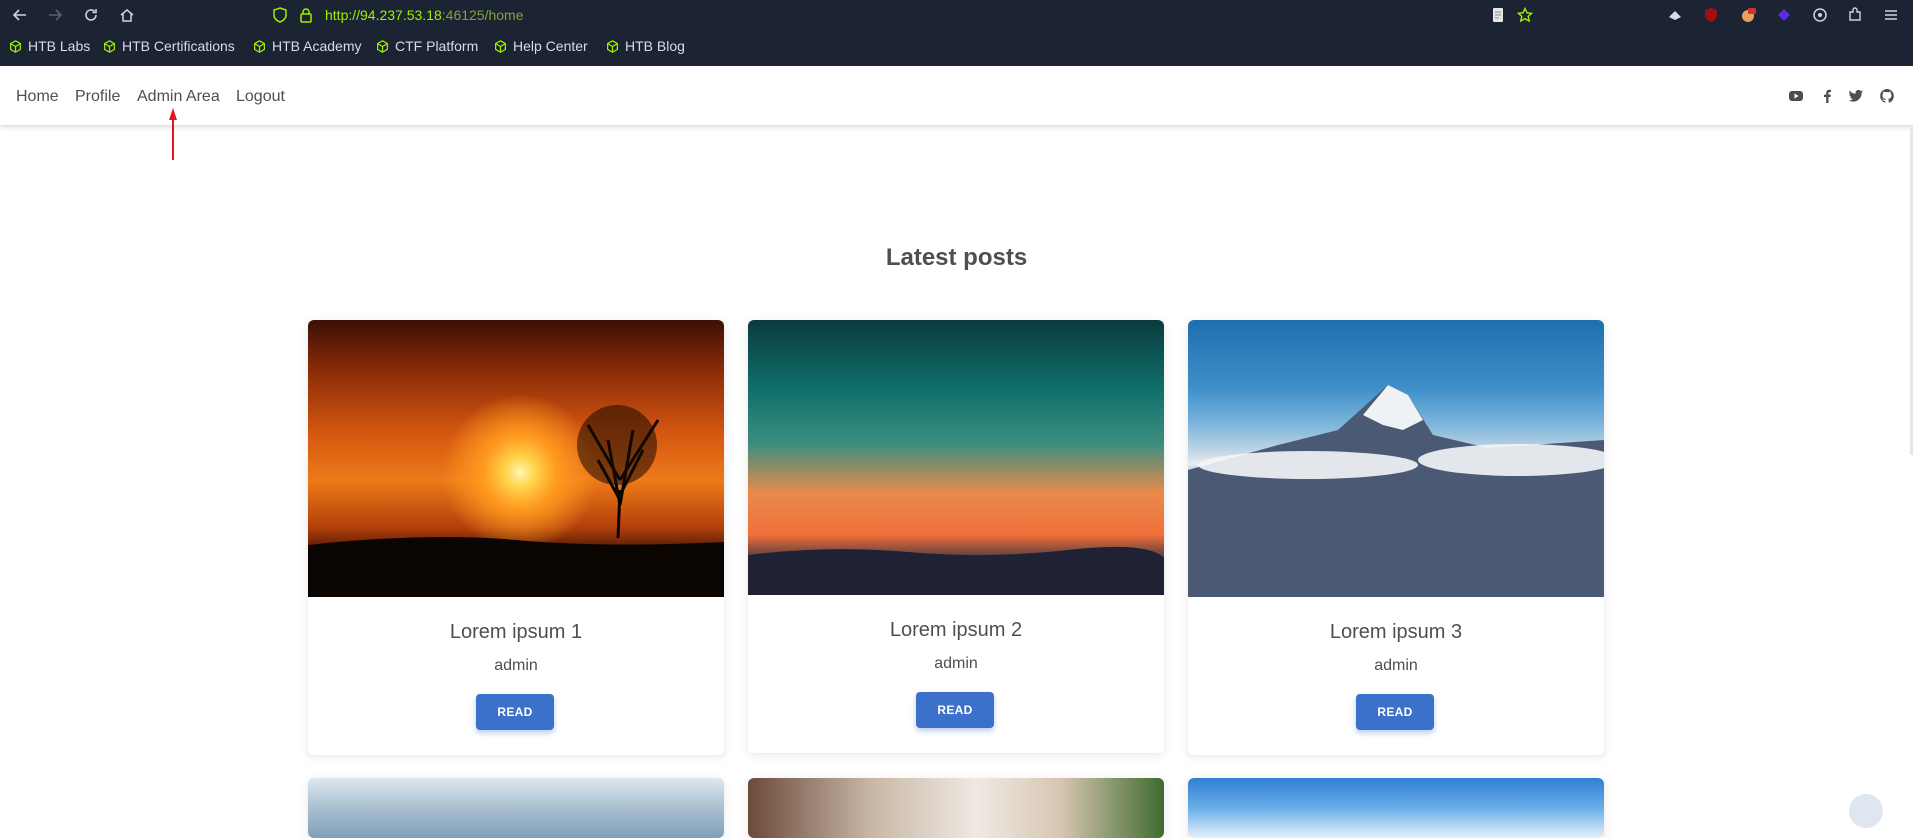  Describe the element at coordinates (903, 15) in the screenshot. I see `address-bar: http://94.237.53.18:46125/home` at that location.